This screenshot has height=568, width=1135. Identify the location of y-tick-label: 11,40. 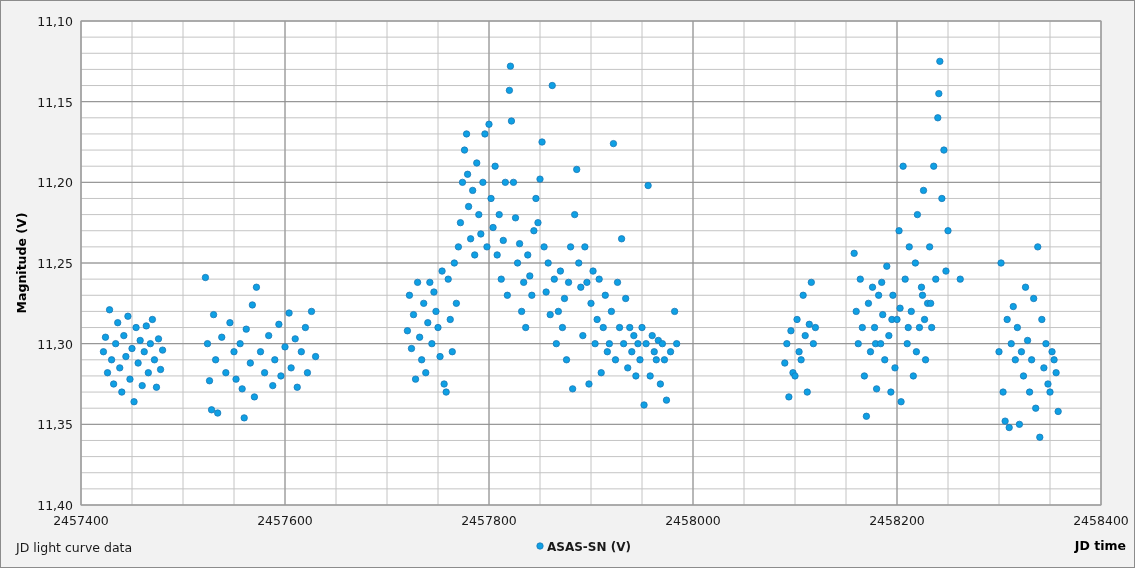
(55, 505).